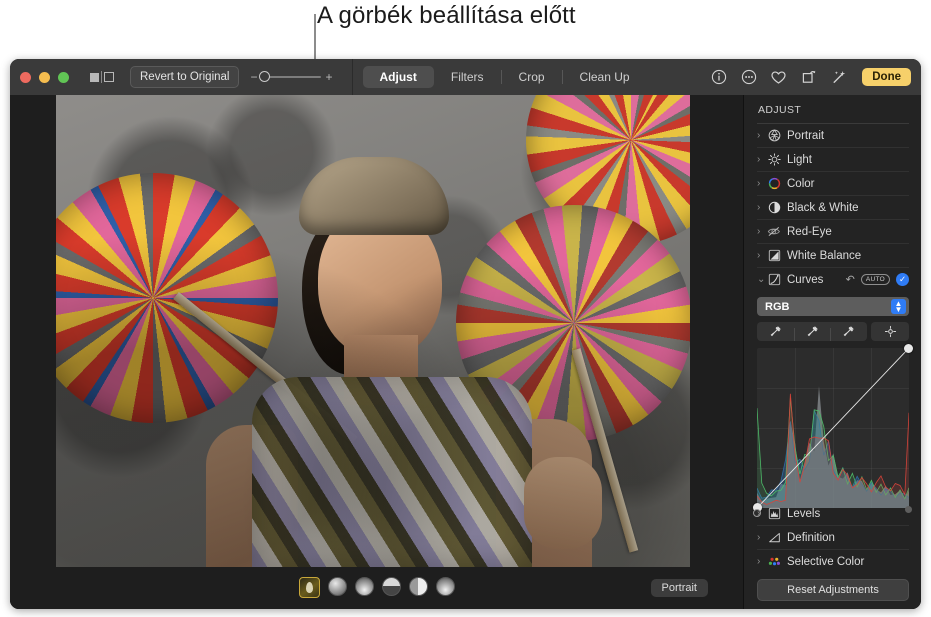 This screenshot has height=617, width=931. I want to click on filter-thumbnail-mono, so click(418, 586).